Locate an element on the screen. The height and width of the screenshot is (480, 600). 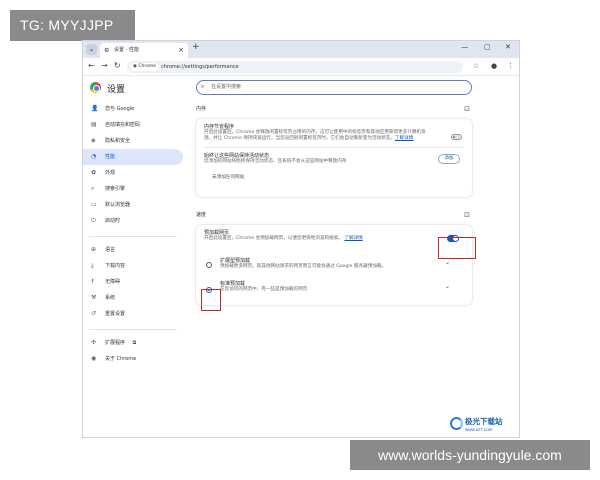
sidebar-item-system: ⚒ 系统 is located at coordinates (133, 298).